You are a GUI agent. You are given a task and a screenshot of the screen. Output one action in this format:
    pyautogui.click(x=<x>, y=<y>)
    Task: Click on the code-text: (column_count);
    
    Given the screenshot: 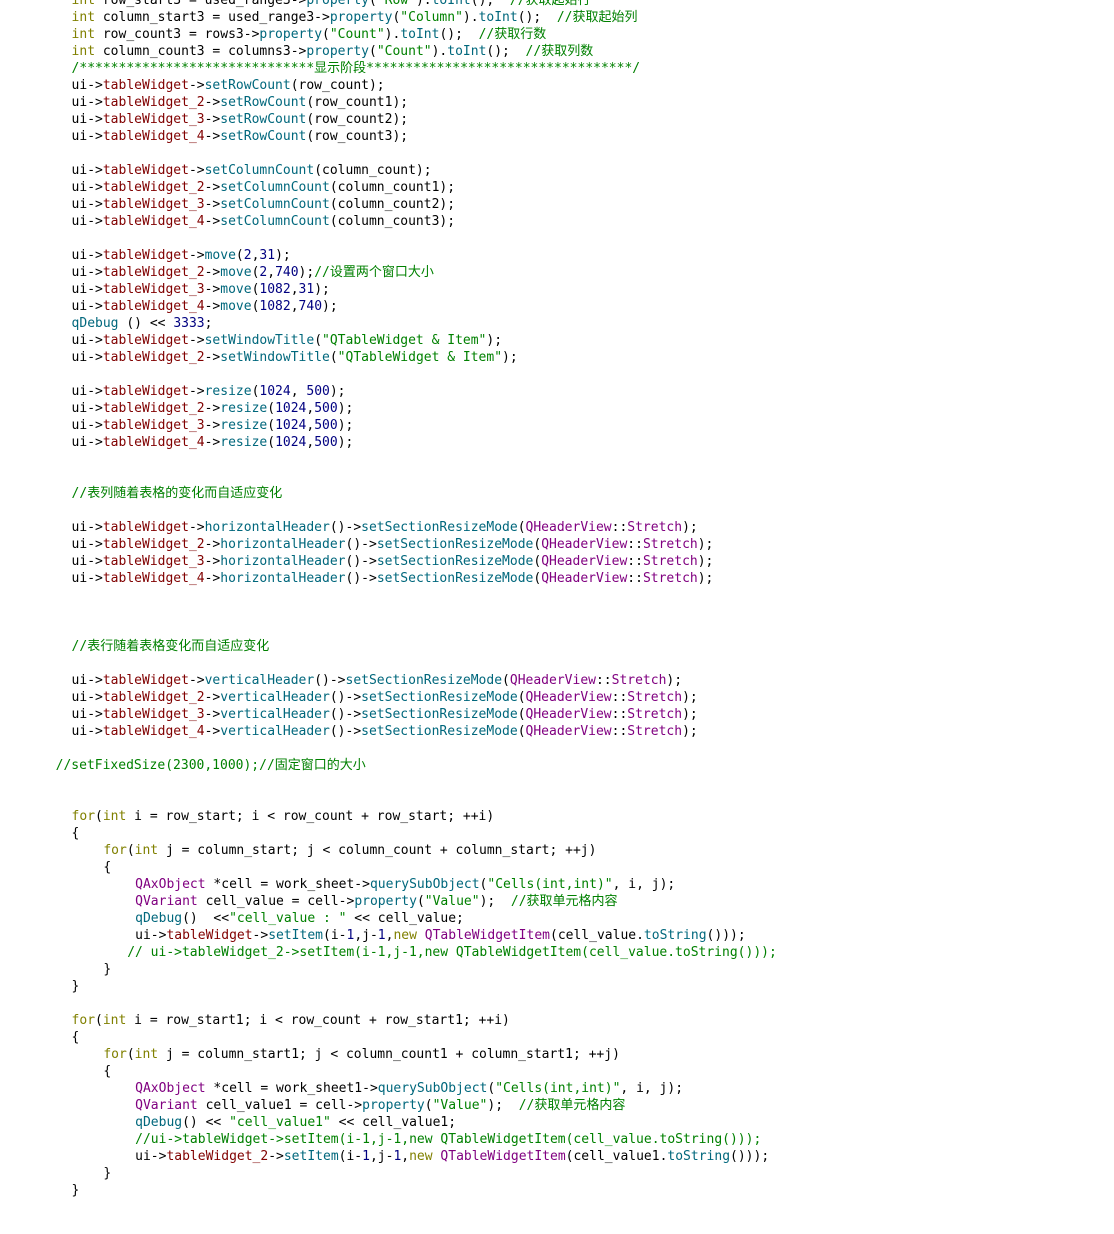 What is the action you would take?
    pyautogui.click(x=373, y=170)
    